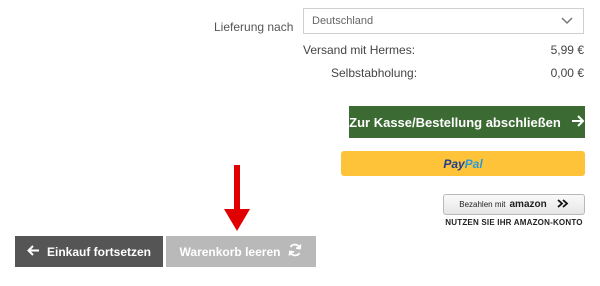  Describe the element at coordinates (455, 122) in the screenshot. I see `checkout-label: Zur Kasse/Bestellung abschließen` at that location.